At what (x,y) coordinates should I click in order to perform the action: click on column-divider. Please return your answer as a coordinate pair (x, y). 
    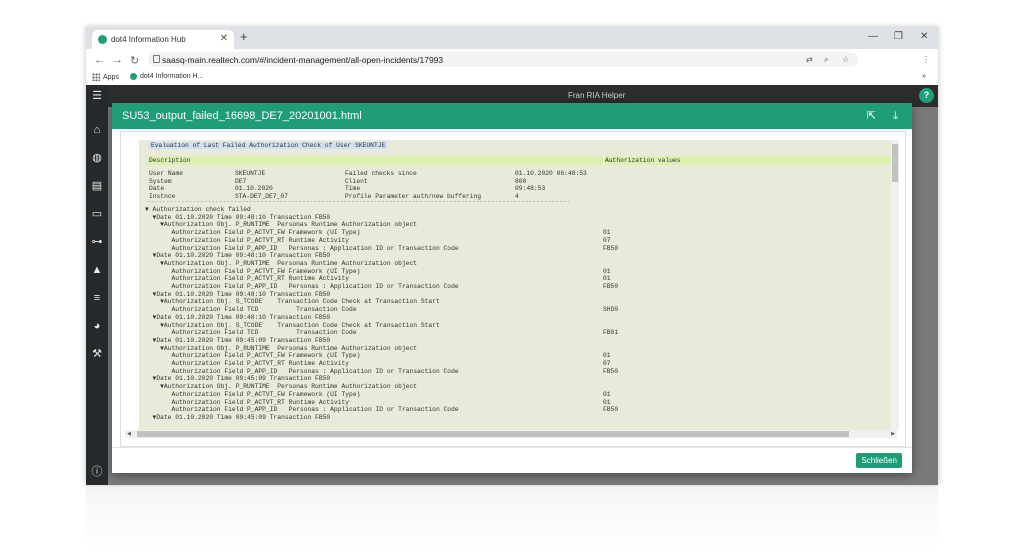
    Looking at the image, I should click on (603, 160).